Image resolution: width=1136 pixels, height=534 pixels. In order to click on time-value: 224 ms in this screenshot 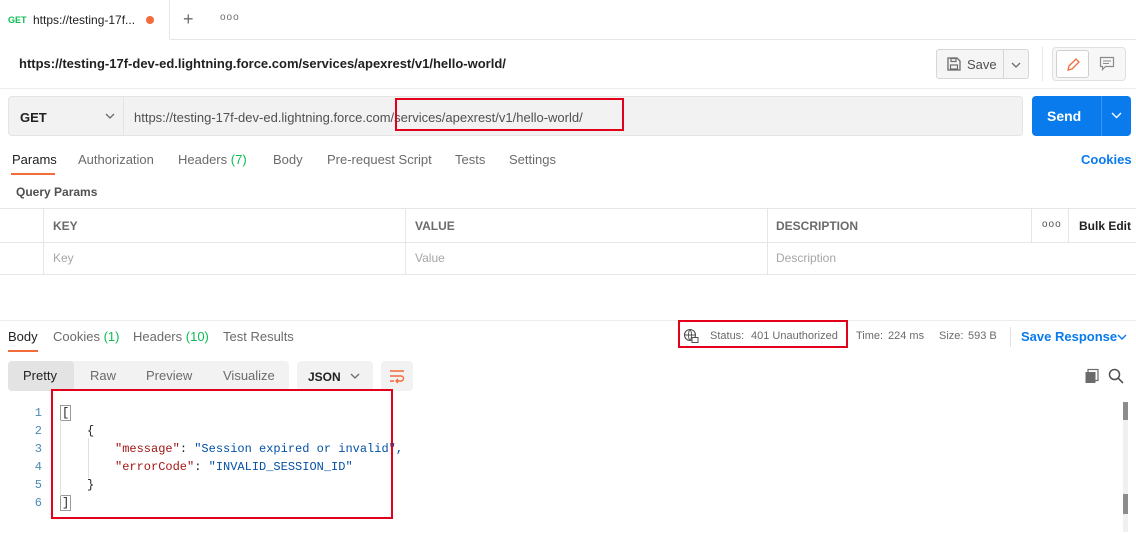, I will do `click(906, 336)`.